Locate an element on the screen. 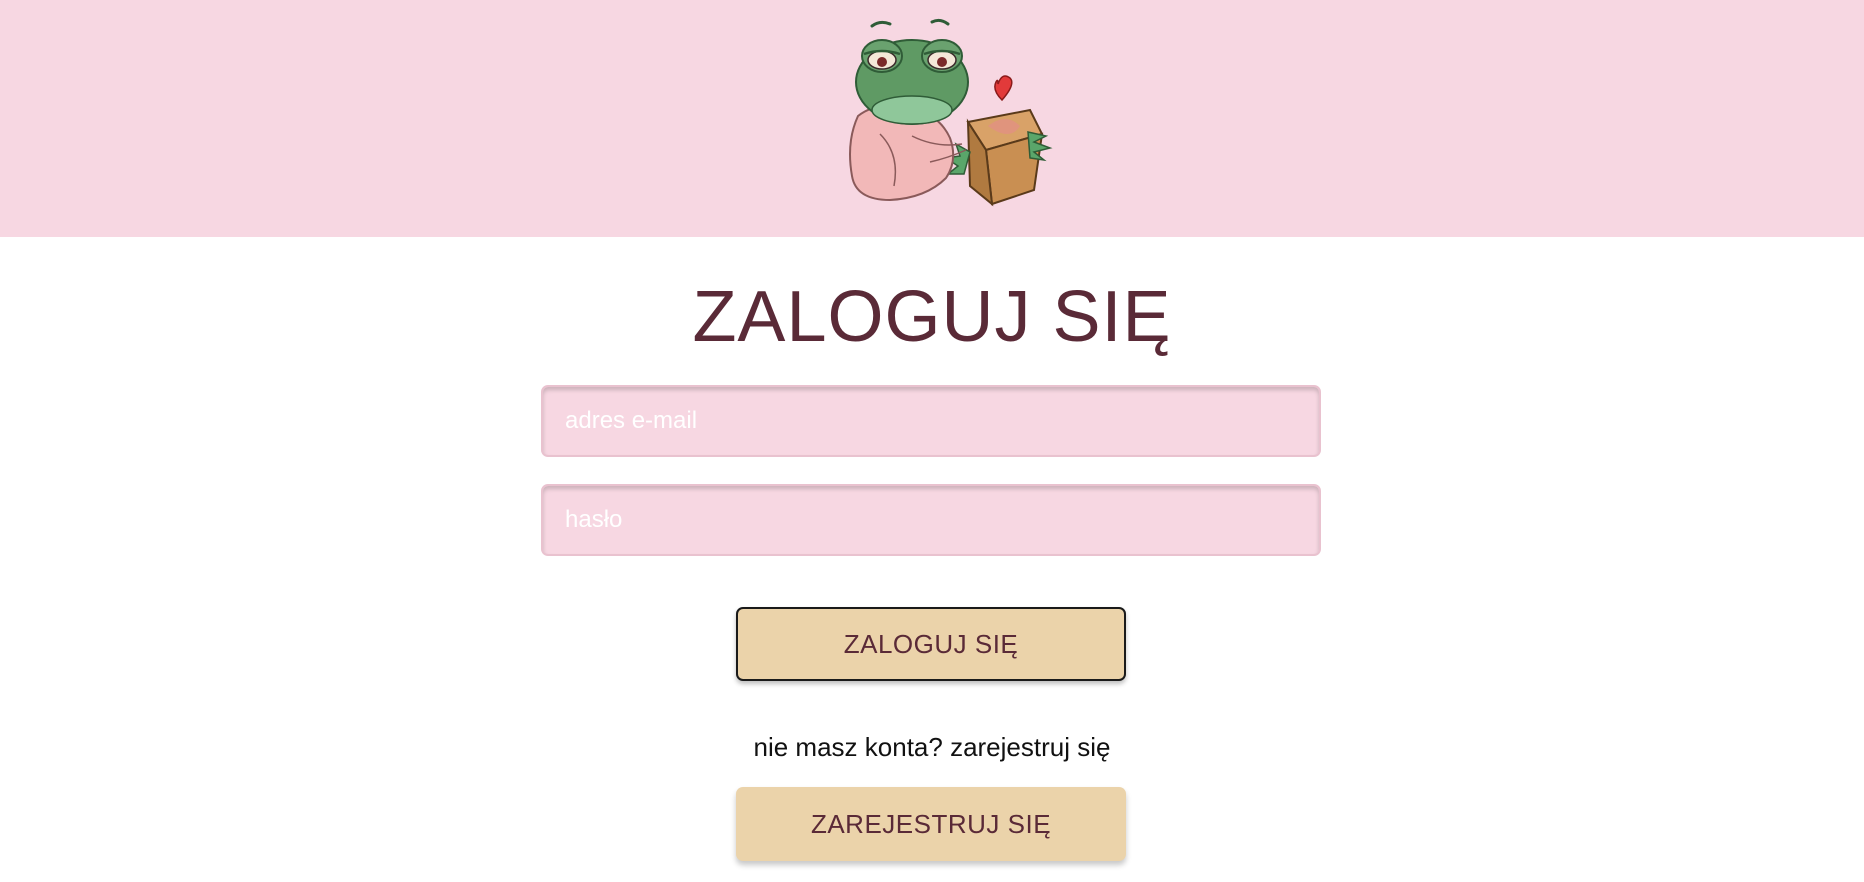  register-button: ZAREJESTRUJ SIĘ is located at coordinates (931, 824).